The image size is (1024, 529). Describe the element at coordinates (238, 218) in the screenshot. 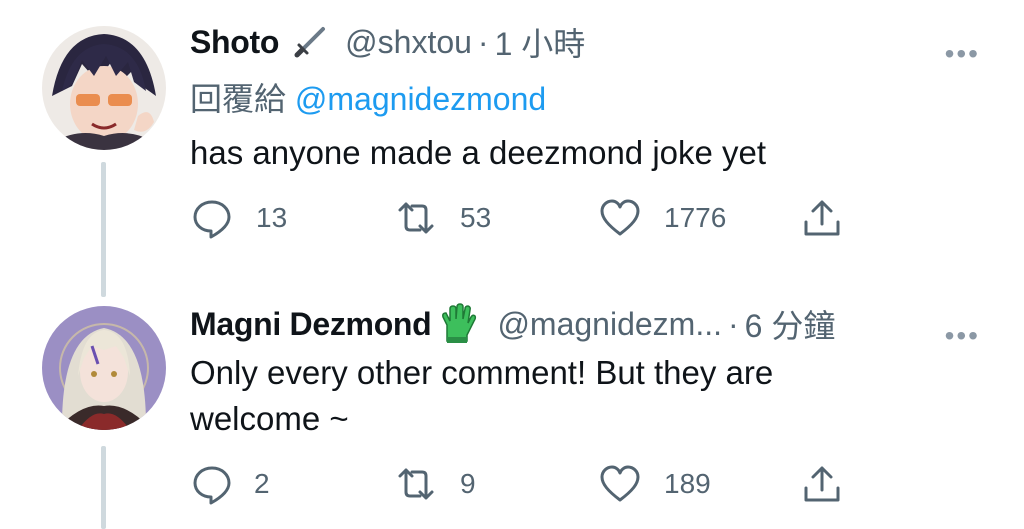

I see `reply-button: 13` at that location.